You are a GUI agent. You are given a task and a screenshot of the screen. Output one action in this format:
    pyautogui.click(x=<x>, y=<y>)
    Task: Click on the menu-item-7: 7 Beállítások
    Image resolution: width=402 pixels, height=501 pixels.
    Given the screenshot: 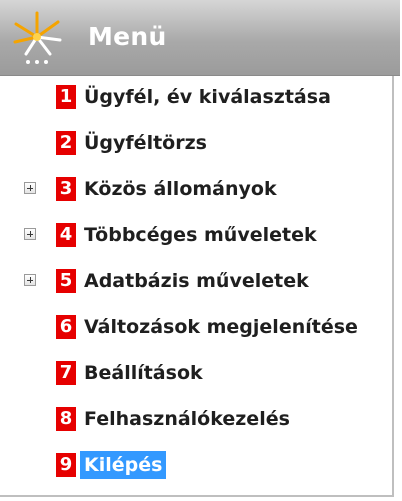 What is the action you would take?
    pyautogui.click(x=196, y=374)
    